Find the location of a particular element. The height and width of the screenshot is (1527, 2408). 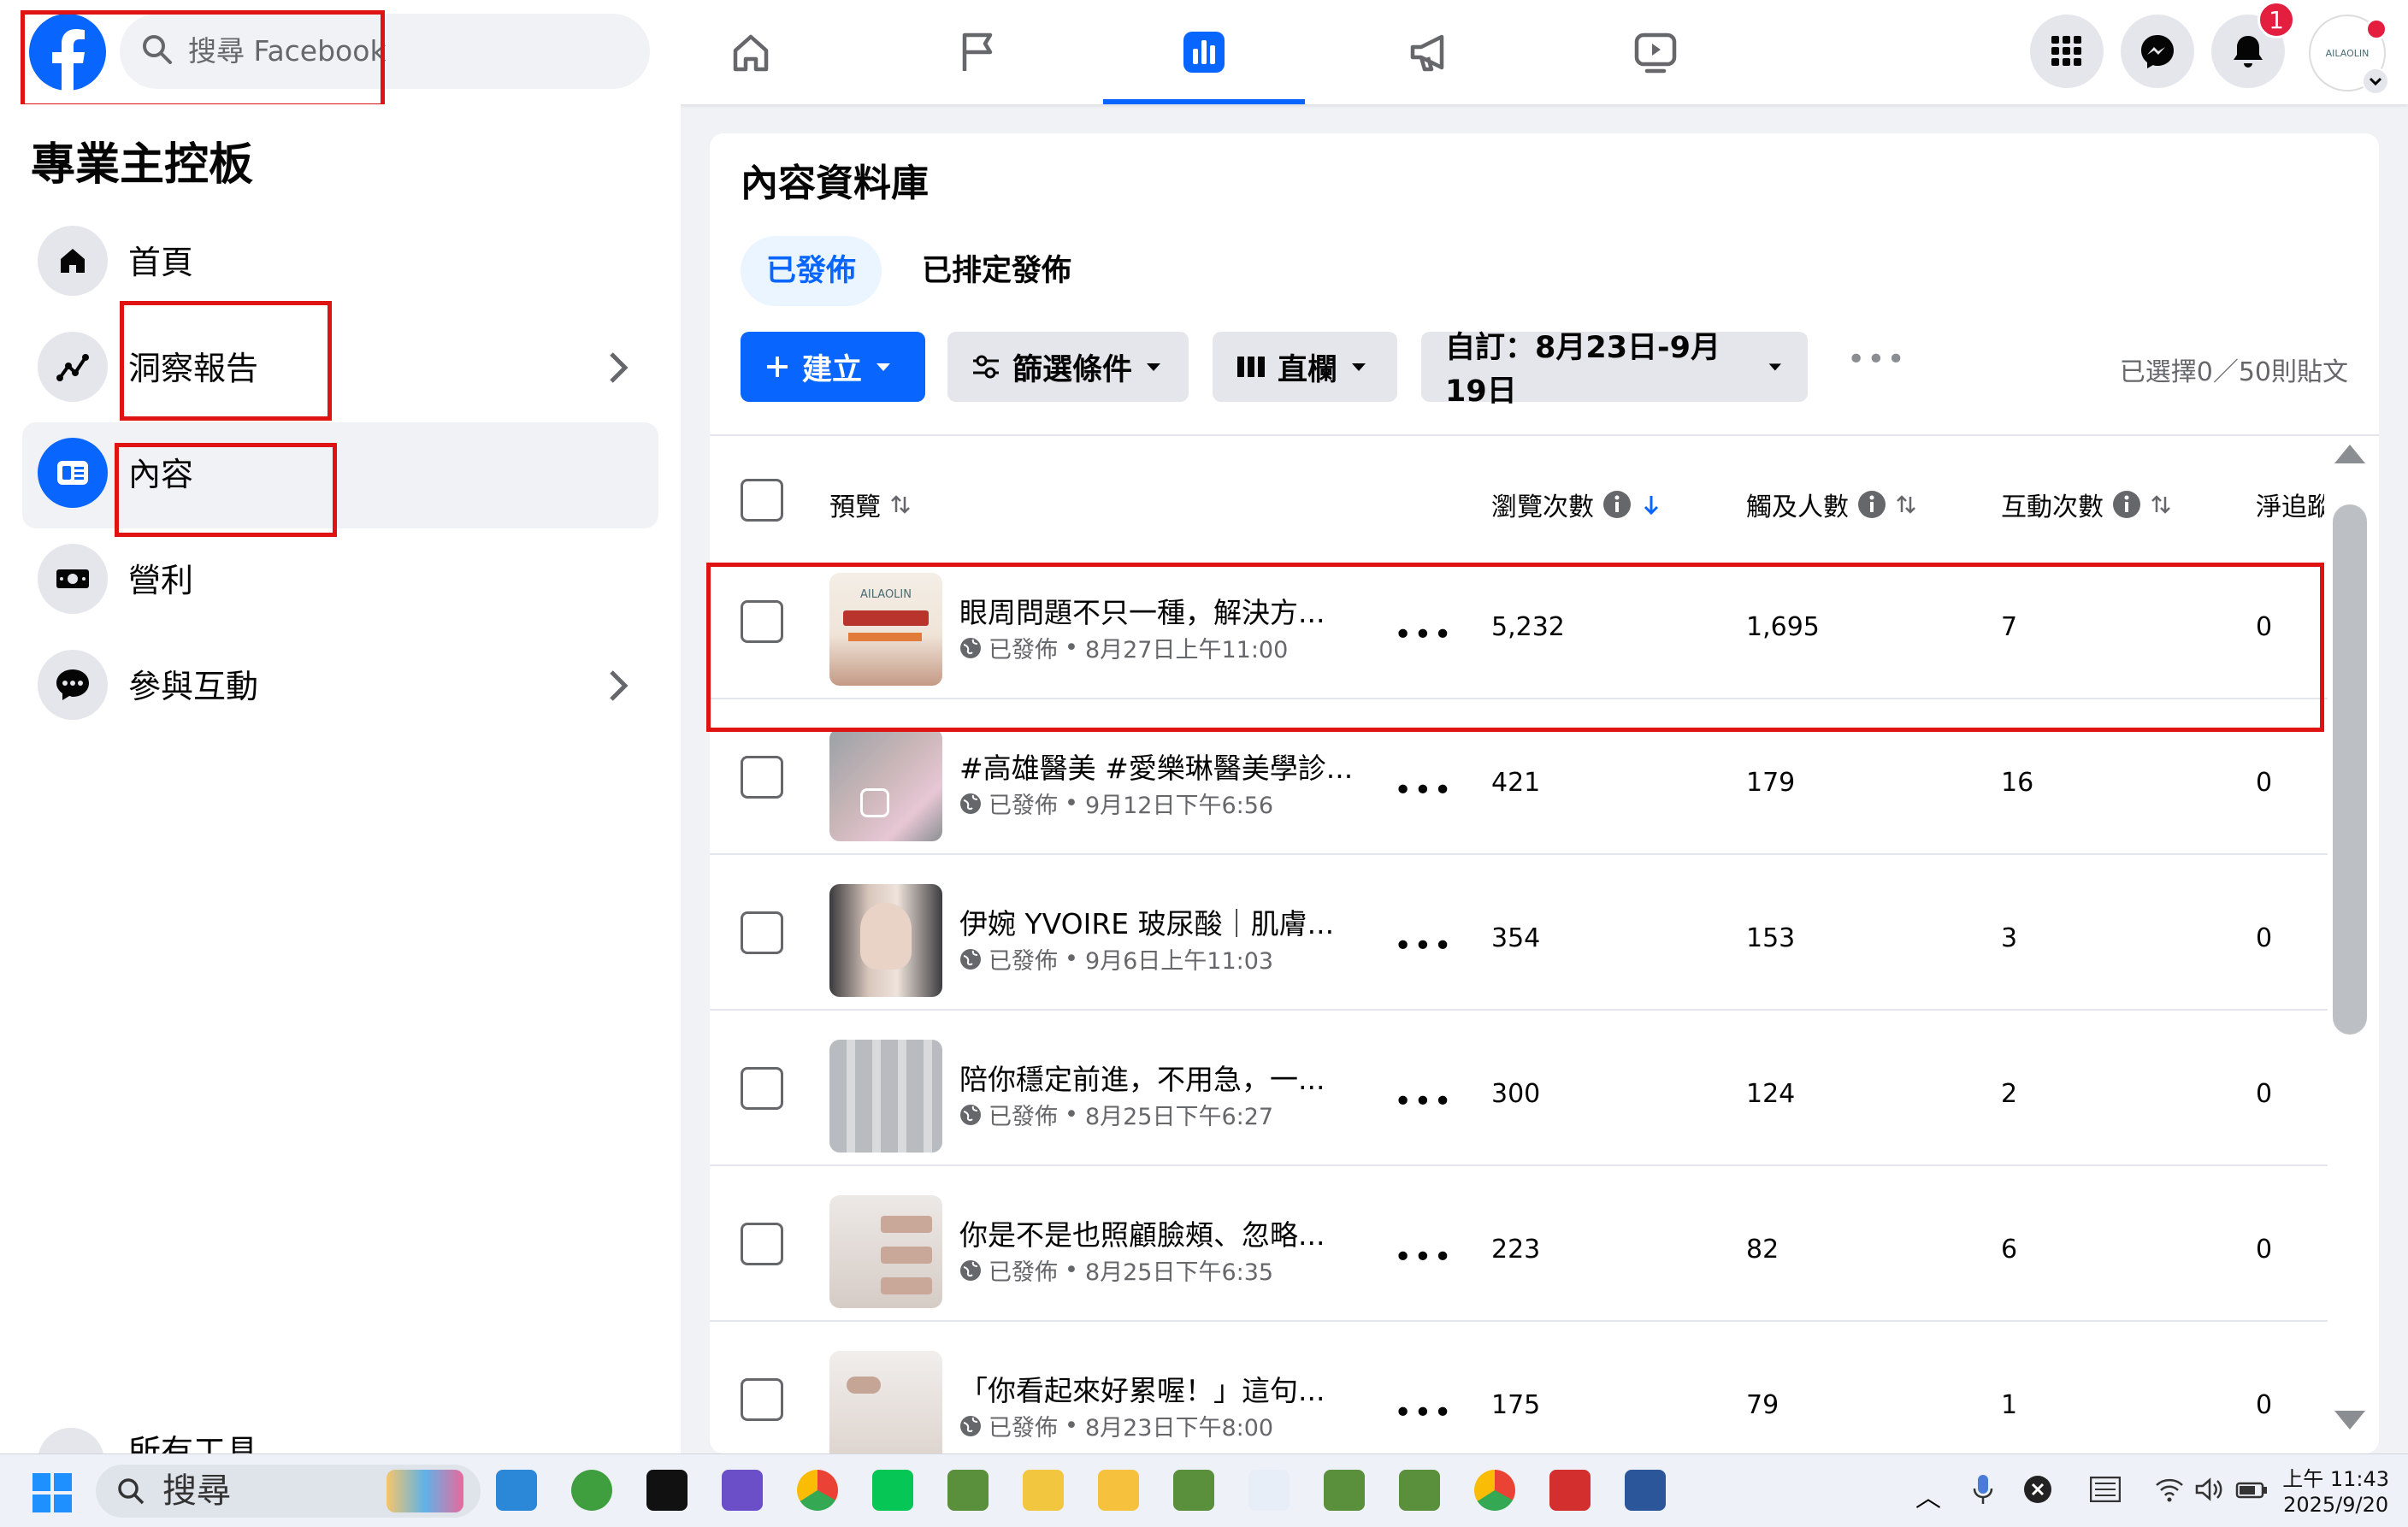

xmind-app-icon is located at coordinates (1570, 1490).